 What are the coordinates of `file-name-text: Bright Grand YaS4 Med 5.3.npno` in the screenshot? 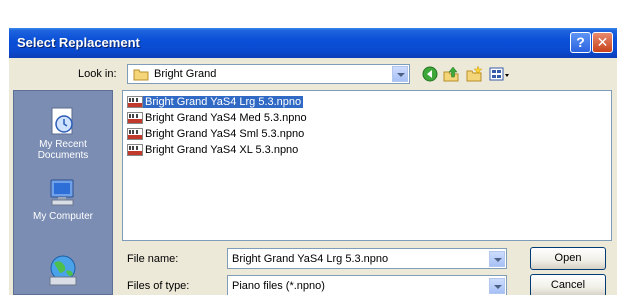 It's located at (226, 118).